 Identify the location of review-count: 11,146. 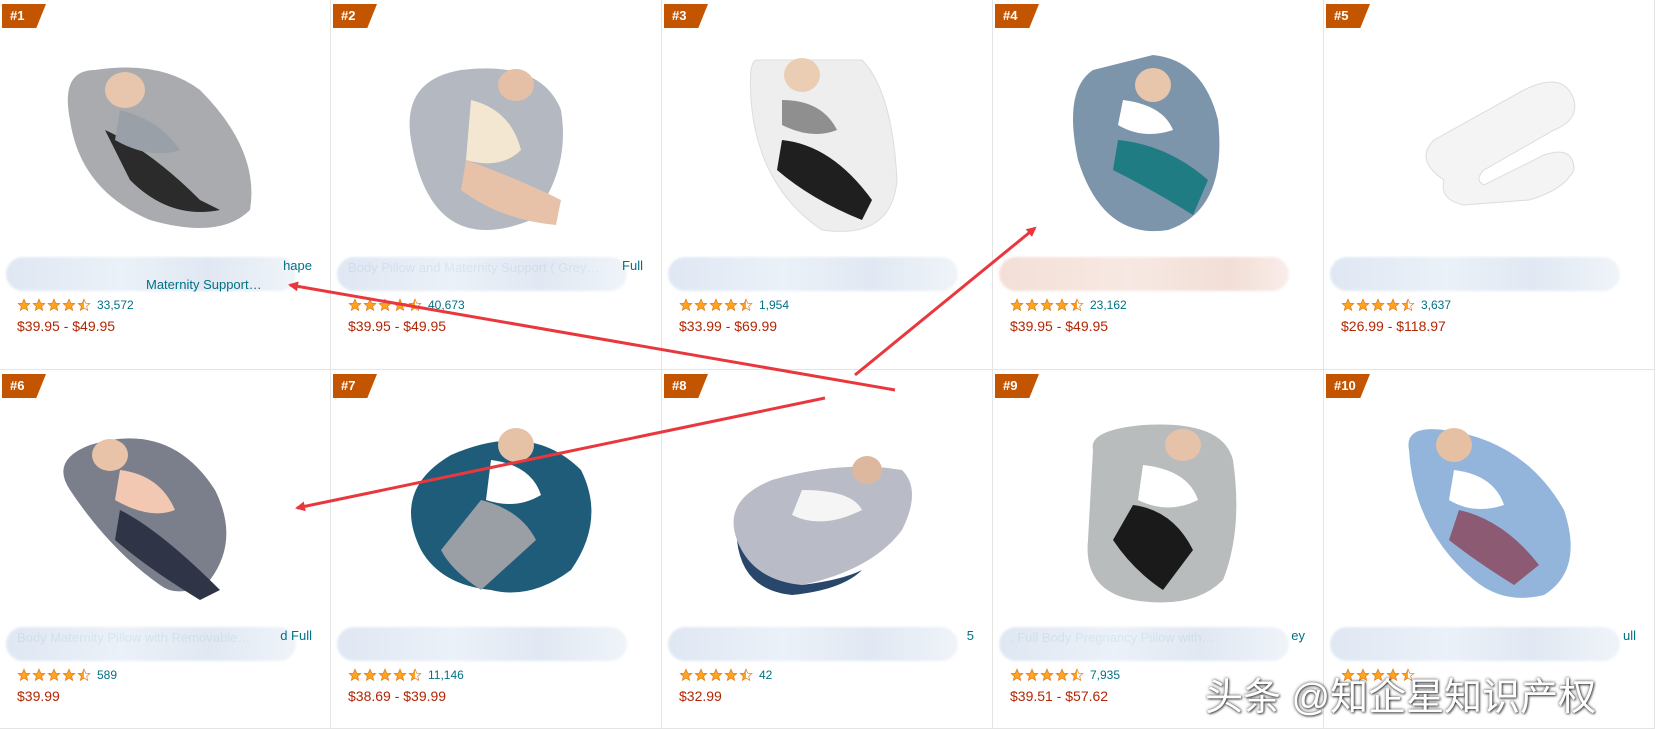
(446, 675).